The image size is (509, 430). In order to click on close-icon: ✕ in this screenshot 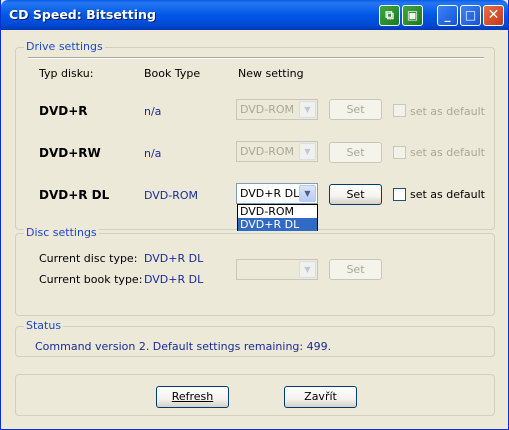, I will do `click(493, 15)`.